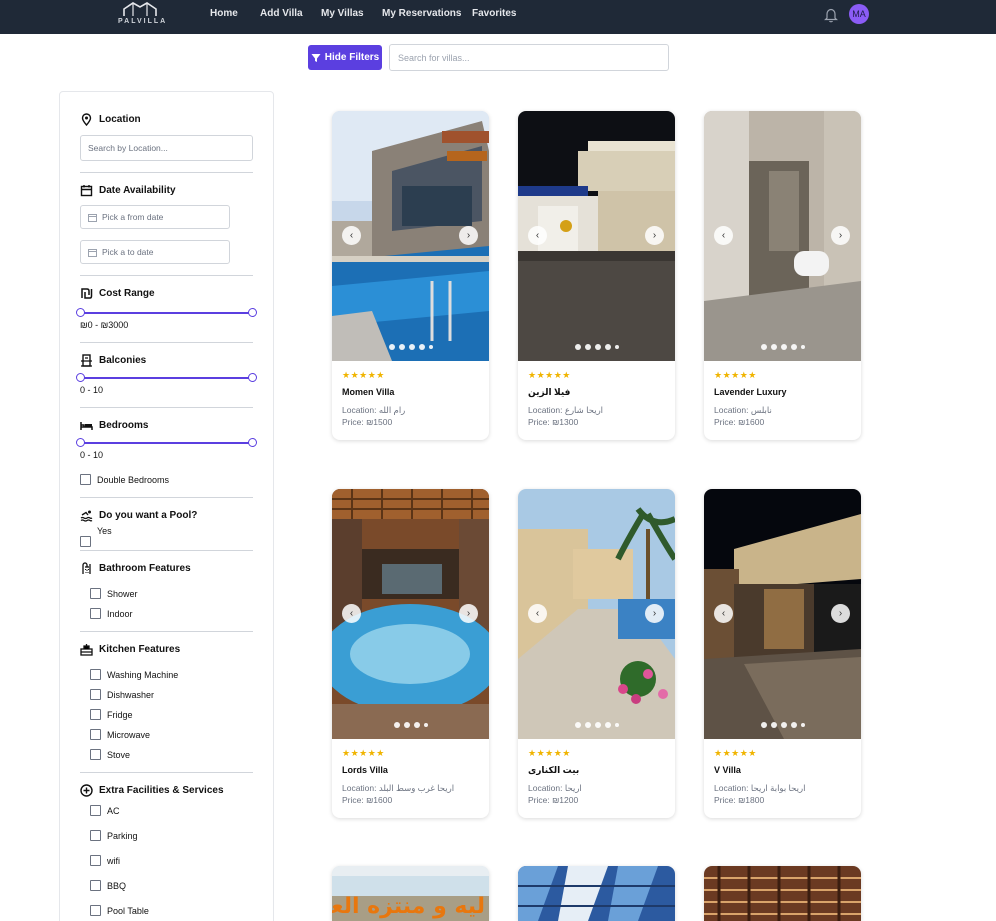 This screenshot has height=921, width=996. What do you see at coordinates (342, 13) in the screenshot?
I see `nav-my-villas: My Villas` at bounding box center [342, 13].